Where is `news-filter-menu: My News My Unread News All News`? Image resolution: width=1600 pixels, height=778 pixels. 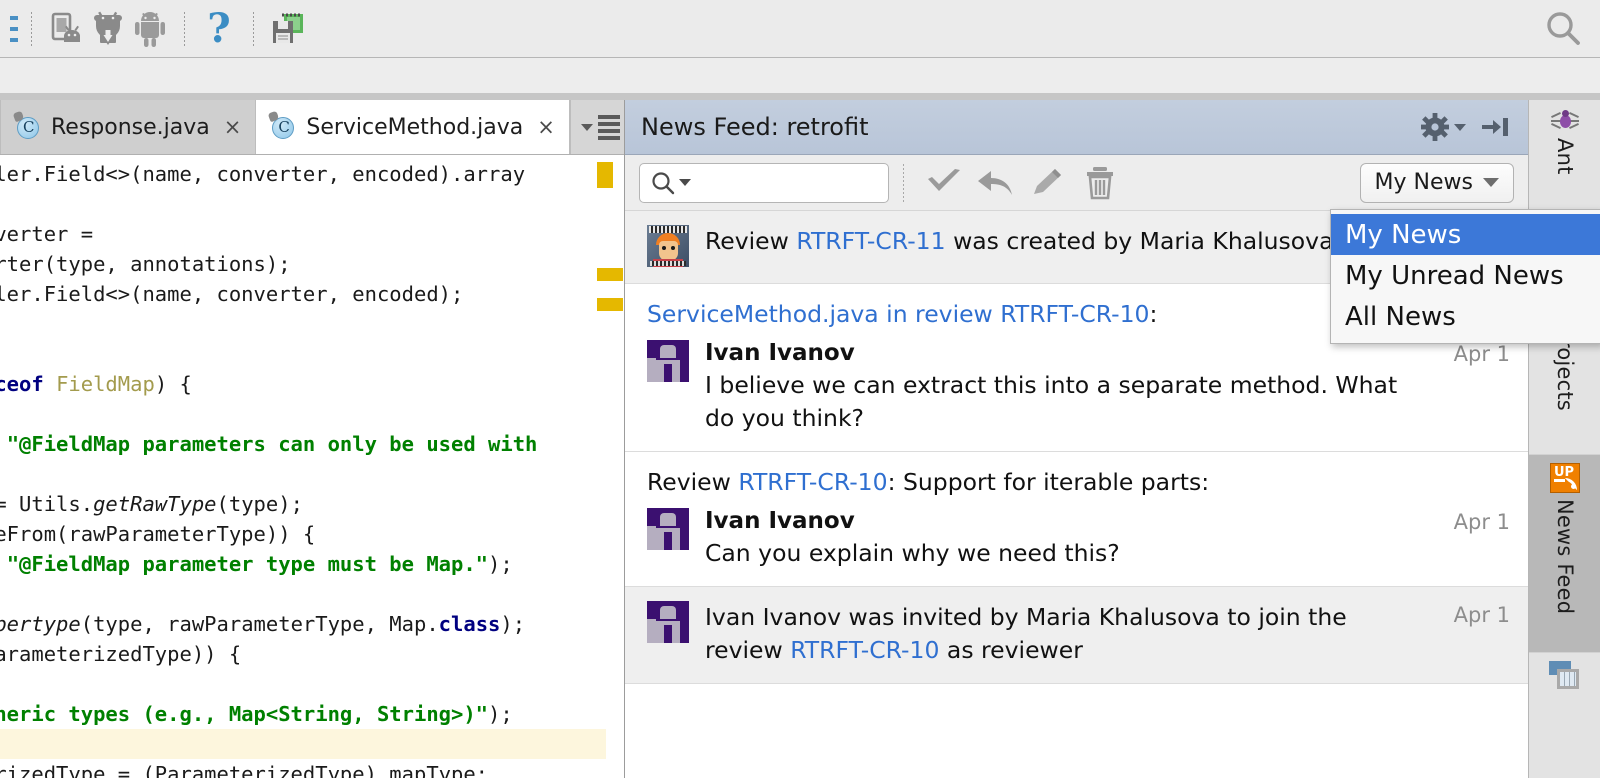
news-filter-menu: My News My Unread News All News is located at coordinates (1465, 276).